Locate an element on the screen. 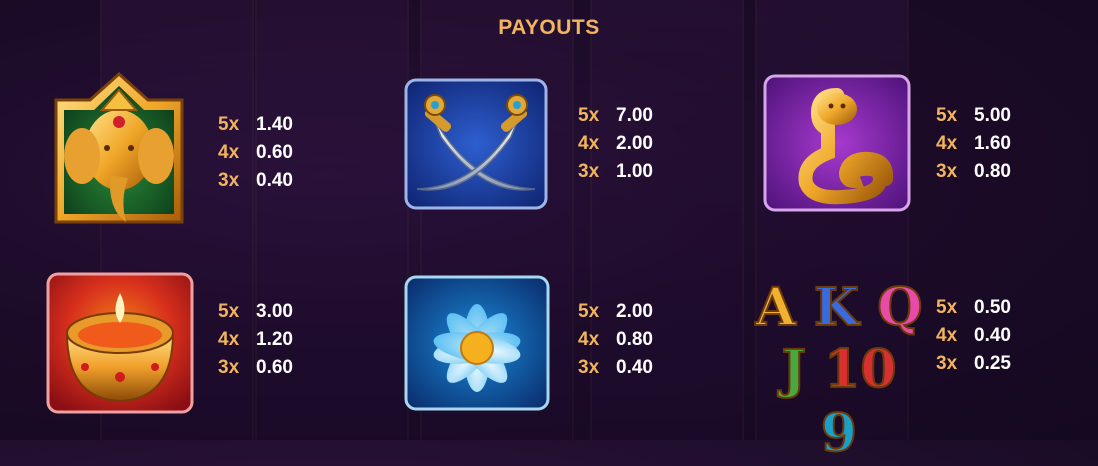  payout-row: 5x 0.50 is located at coordinates (973, 308).